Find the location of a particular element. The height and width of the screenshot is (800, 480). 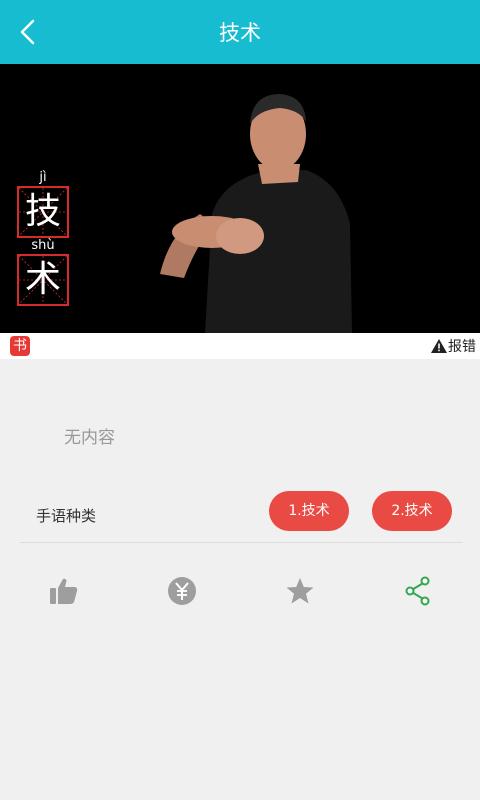

empty-content-text: 无内容 is located at coordinates (89, 438).